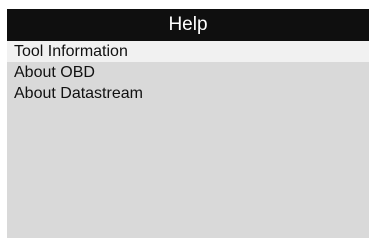 The height and width of the screenshot is (244, 375). I want to click on menu-item-about-obd: About OBD, so click(188, 72).